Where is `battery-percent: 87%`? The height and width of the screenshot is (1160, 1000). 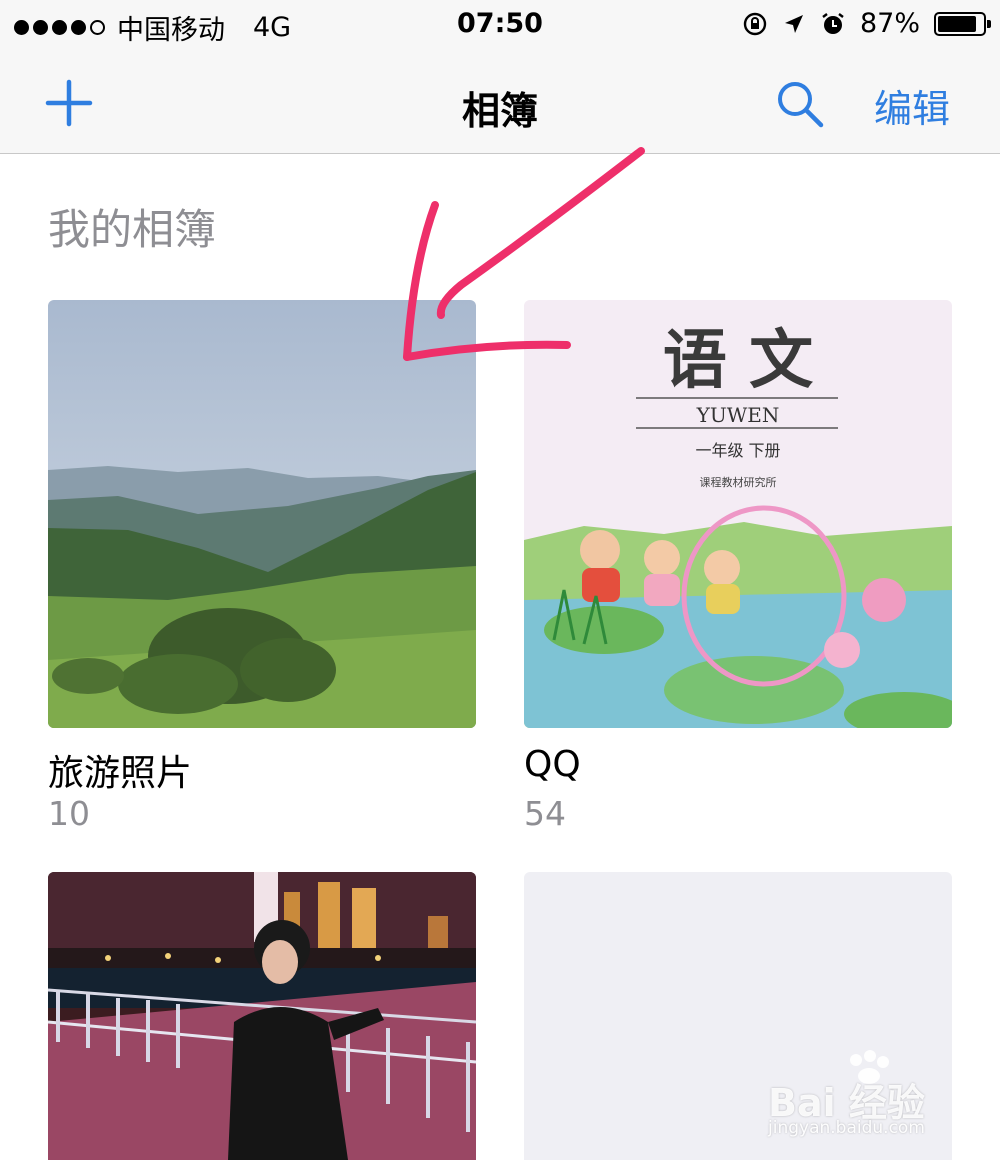 battery-percent: 87% is located at coordinates (889, 23).